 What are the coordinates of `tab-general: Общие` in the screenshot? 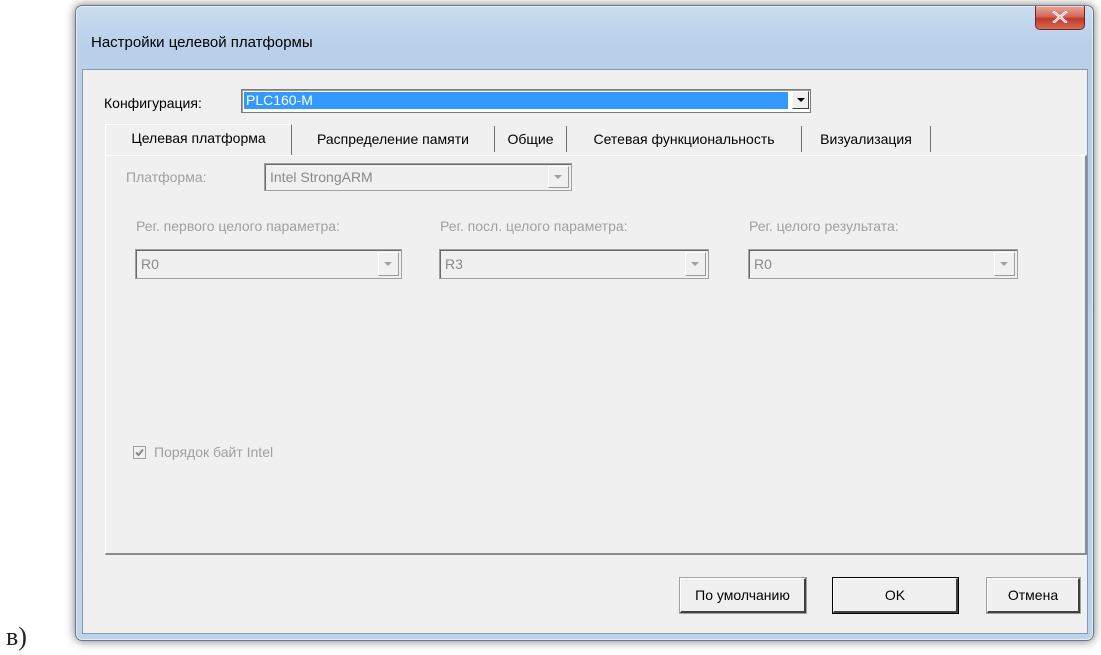 It's located at (531, 139).